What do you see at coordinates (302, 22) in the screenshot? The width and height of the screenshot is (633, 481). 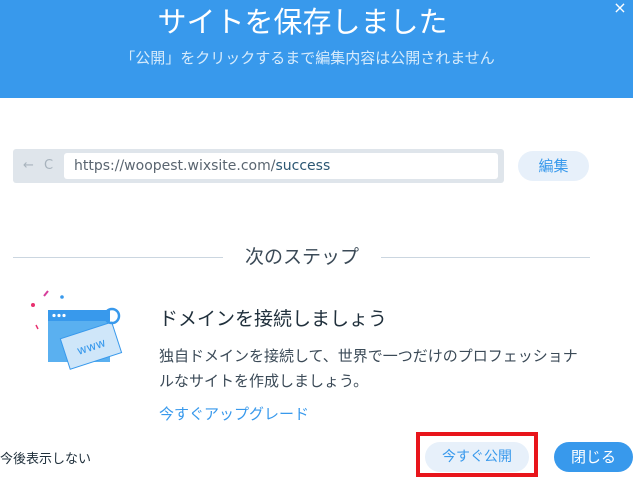 I see `dialog-title: サイトを保存しました` at bounding box center [302, 22].